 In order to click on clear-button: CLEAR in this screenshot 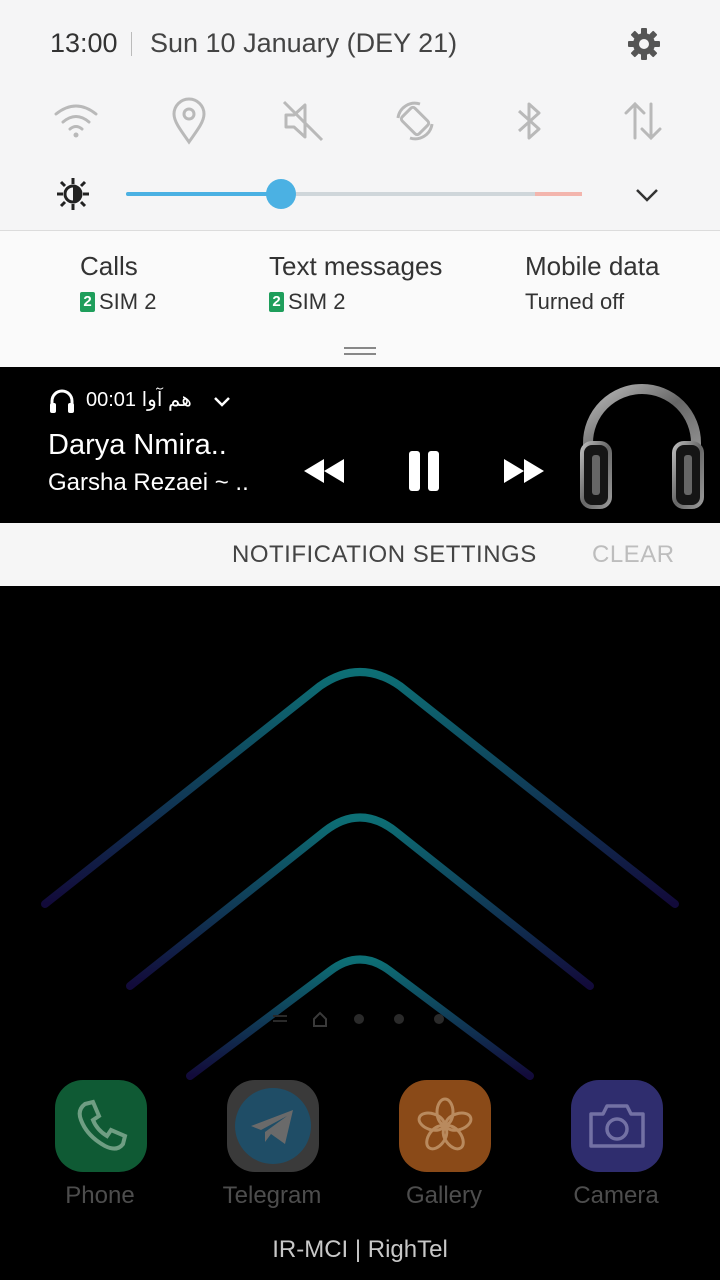, I will do `click(633, 555)`.